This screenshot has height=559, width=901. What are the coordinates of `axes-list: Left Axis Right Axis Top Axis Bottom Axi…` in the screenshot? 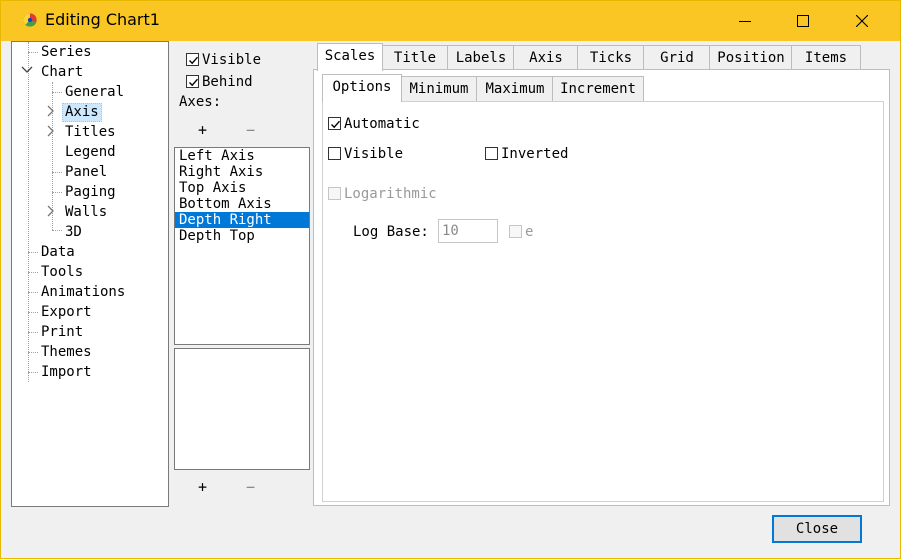 It's located at (242, 246).